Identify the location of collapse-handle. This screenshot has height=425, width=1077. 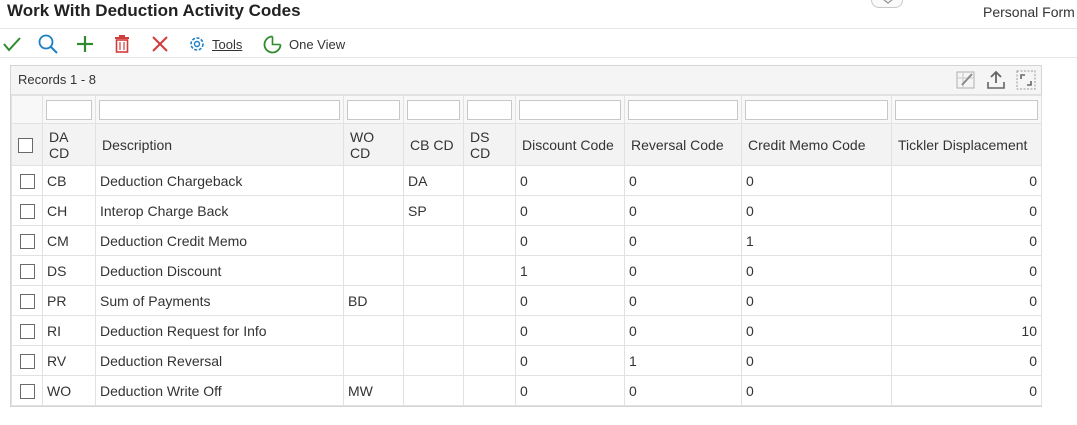
(887, 4).